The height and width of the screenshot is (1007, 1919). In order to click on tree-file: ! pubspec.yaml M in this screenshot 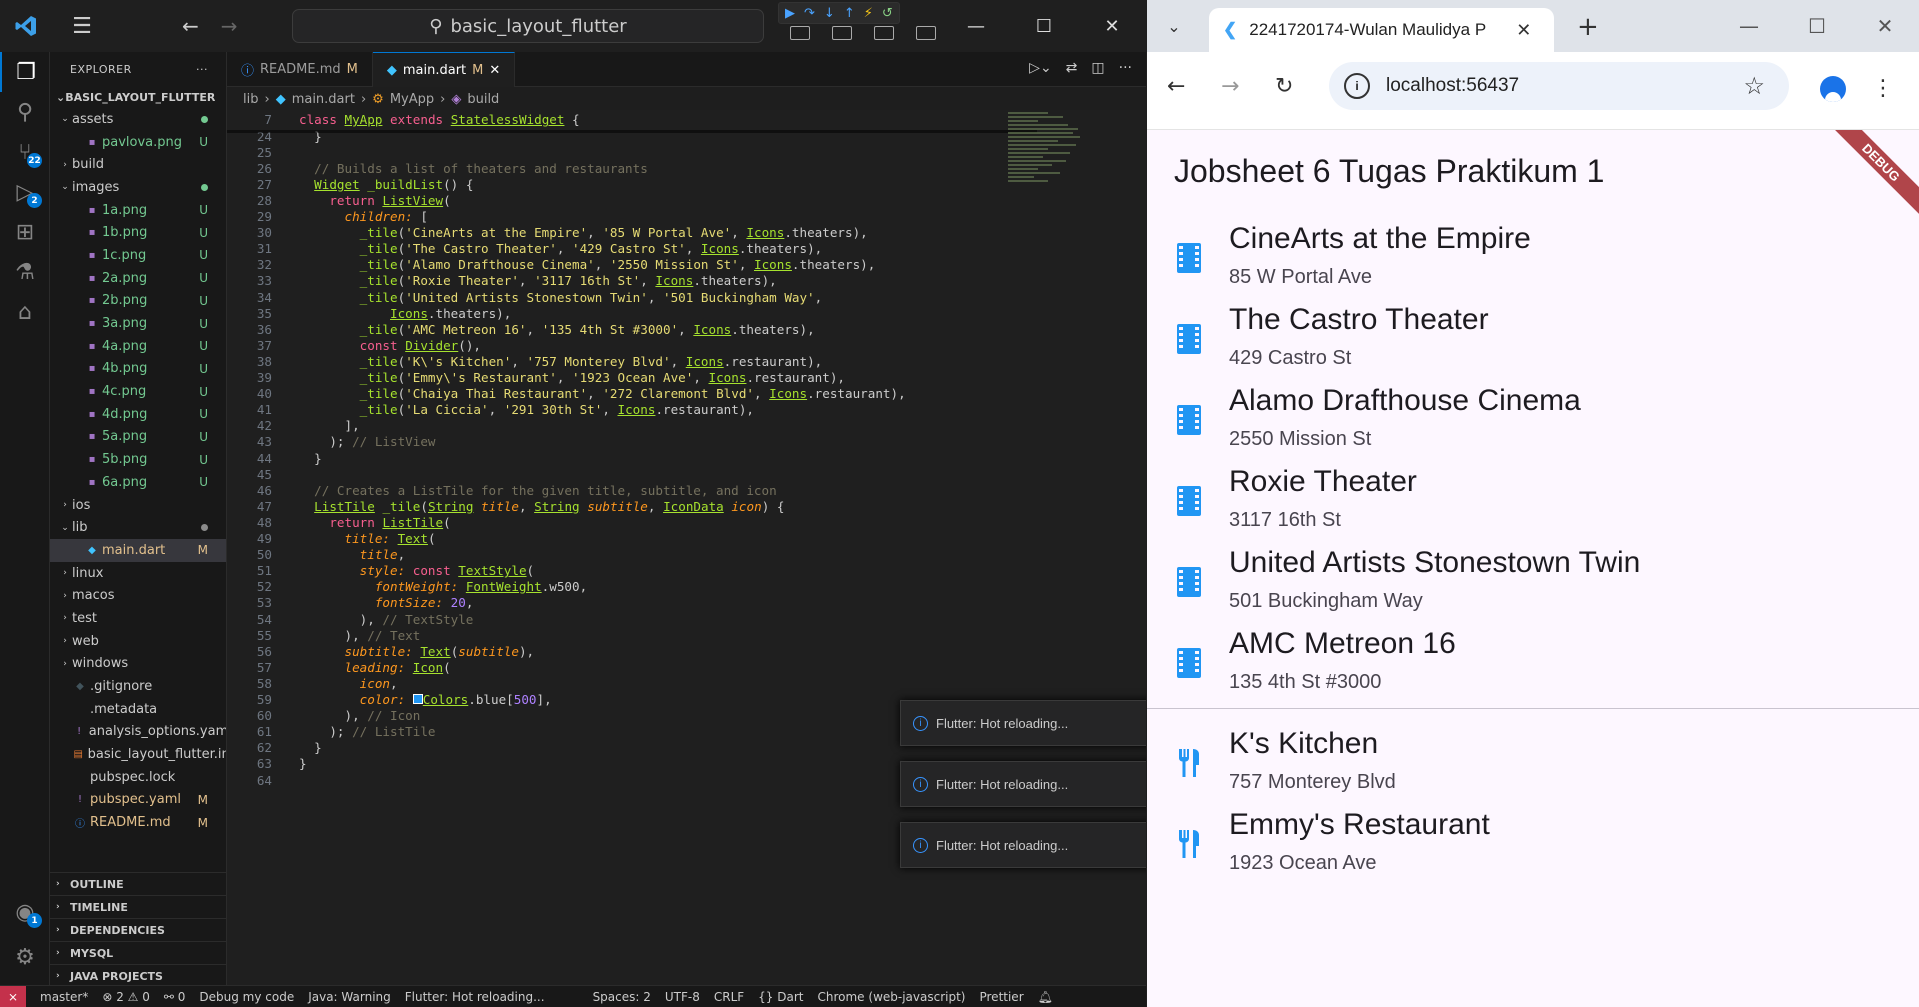, I will do `click(138, 800)`.